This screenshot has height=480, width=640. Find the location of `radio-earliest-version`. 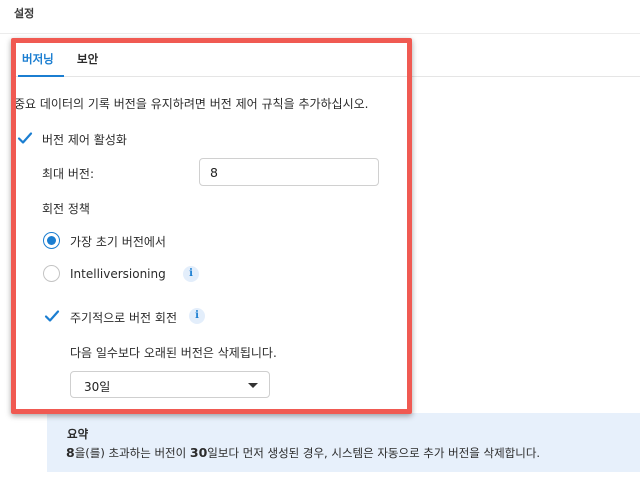

radio-earliest-version is located at coordinates (51, 240).